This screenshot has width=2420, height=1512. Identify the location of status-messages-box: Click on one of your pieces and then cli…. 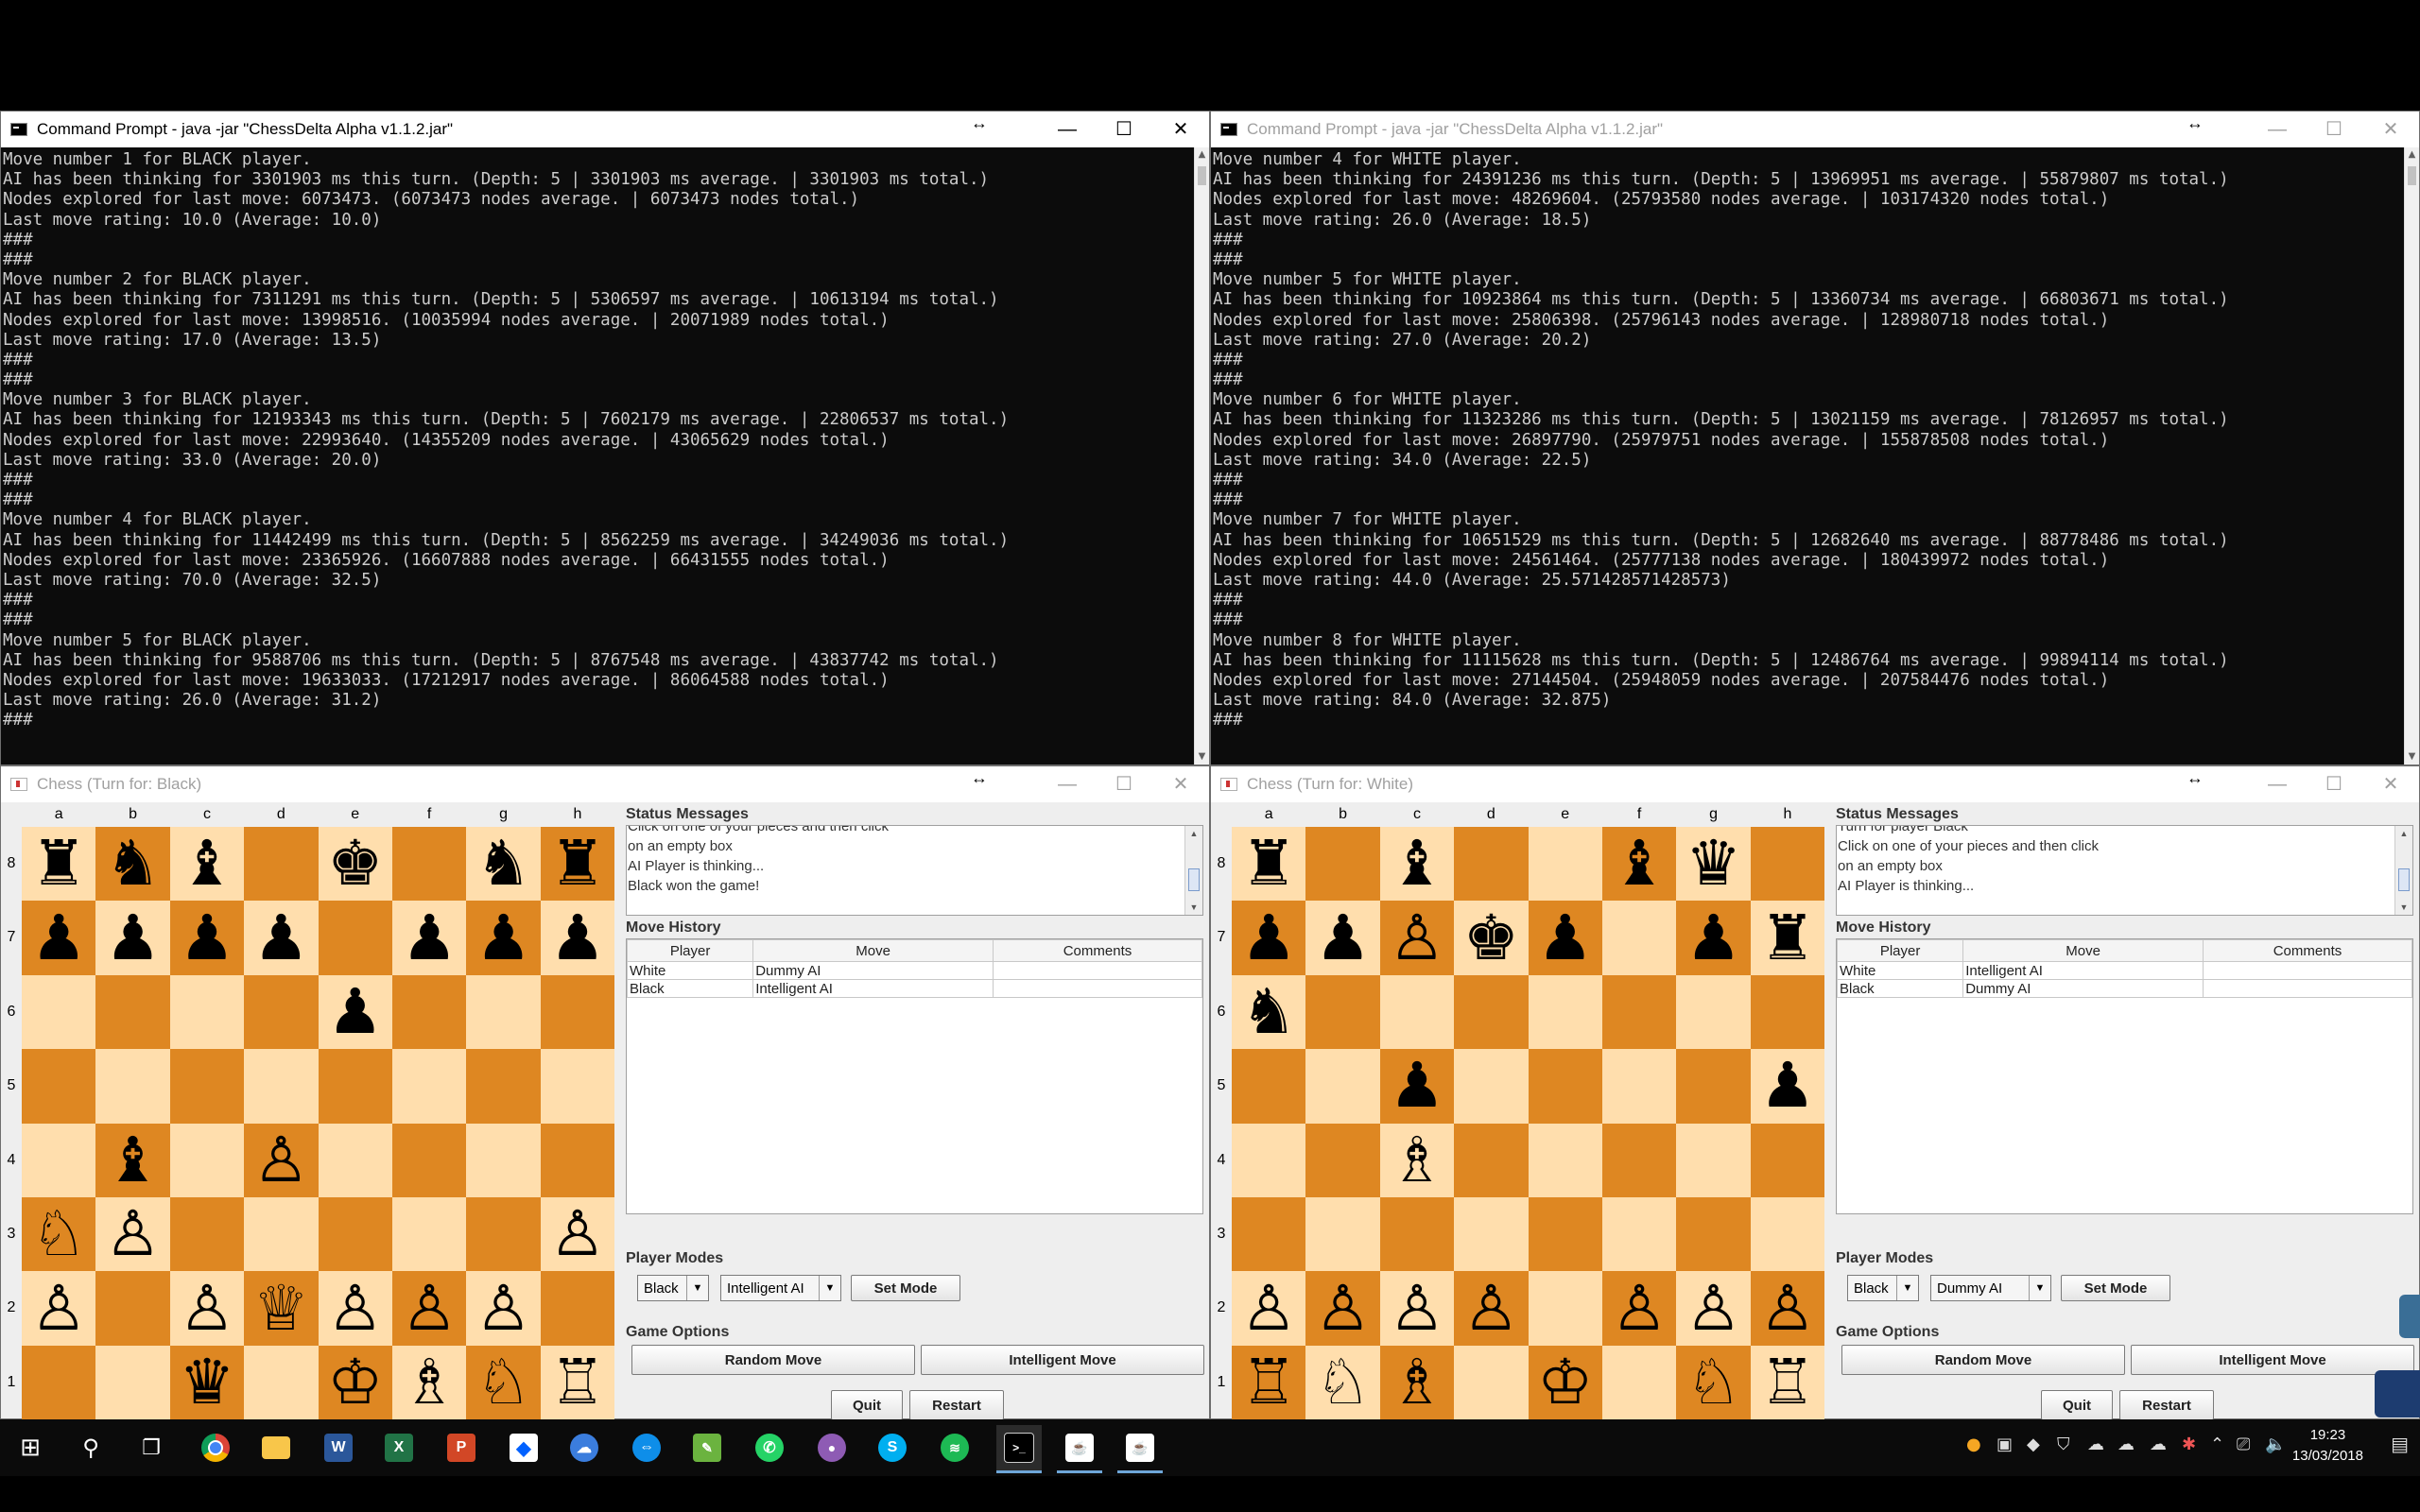
(914, 870).